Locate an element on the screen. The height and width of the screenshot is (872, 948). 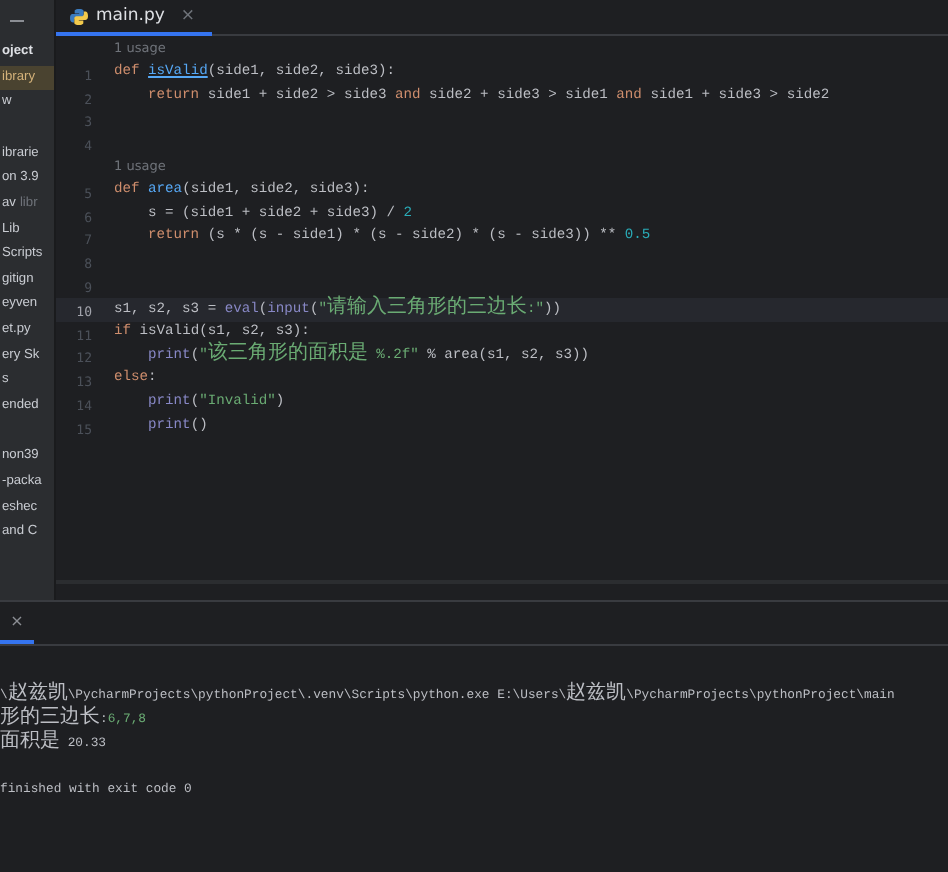
file-tab: main.py × is located at coordinates (133, 18).